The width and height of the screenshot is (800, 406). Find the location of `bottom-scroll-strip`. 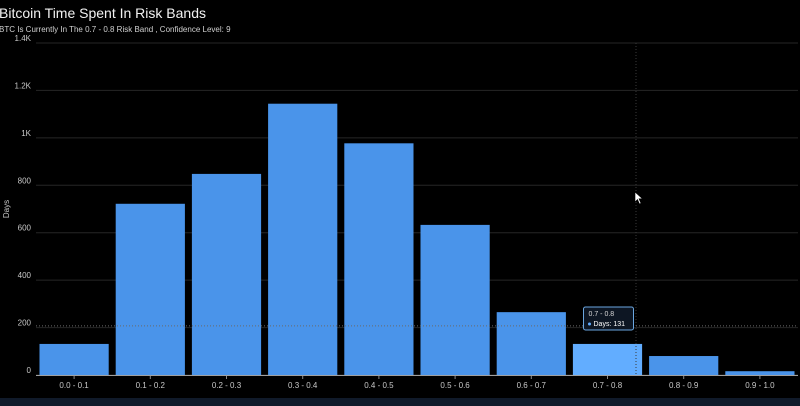

bottom-scroll-strip is located at coordinates (400, 402).